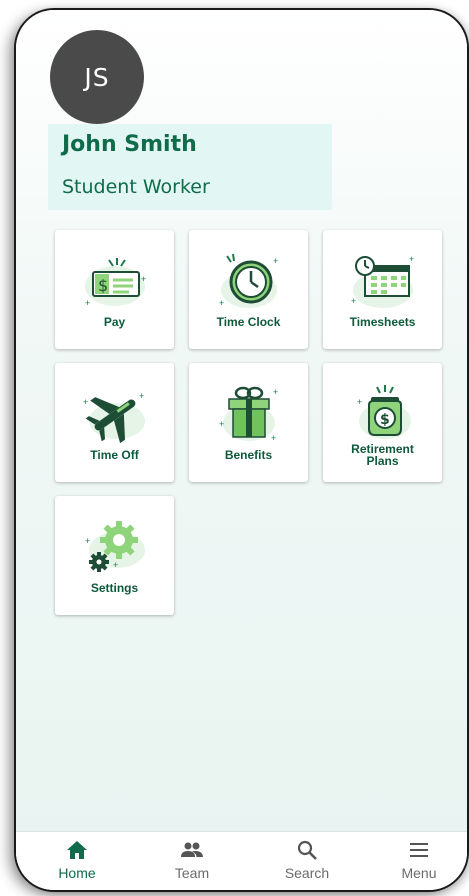 This screenshot has height=896, width=469. What do you see at coordinates (192, 859) in the screenshot?
I see `tab-team: Team` at bounding box center [192, 859].